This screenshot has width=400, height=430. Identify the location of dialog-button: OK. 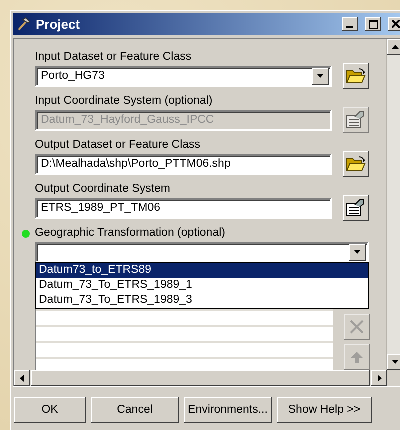
(50, 410).